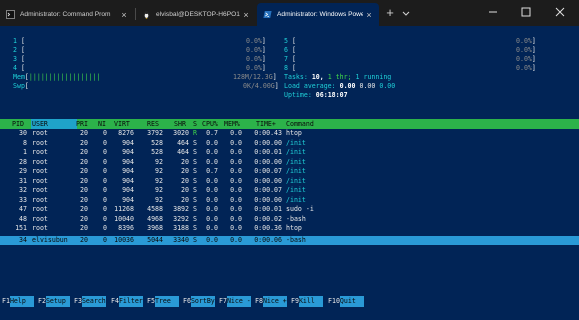 Image resolution: width=579 pixels, height=320 pixels. What do you see at coordinates (560, 11) in the screenshot?
I see `close-window-icon` at bounding box center [560, 11].